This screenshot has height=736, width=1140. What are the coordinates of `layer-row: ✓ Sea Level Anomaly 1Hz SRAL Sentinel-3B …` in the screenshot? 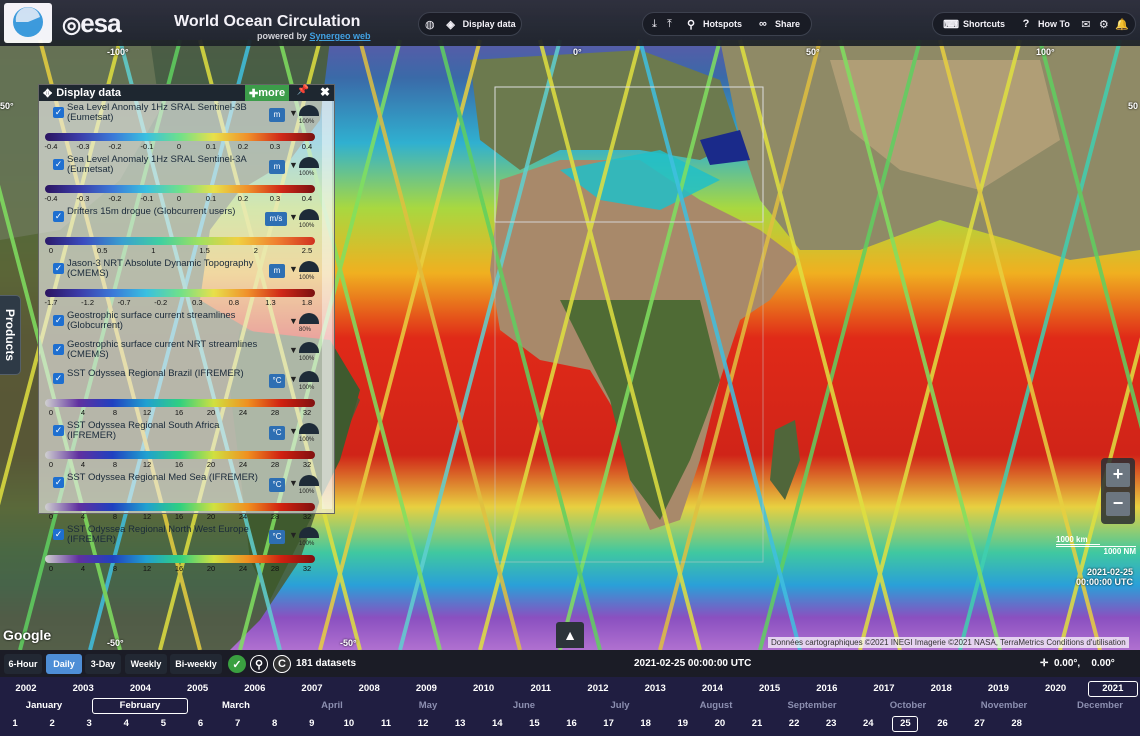 It's located at (186, 115).